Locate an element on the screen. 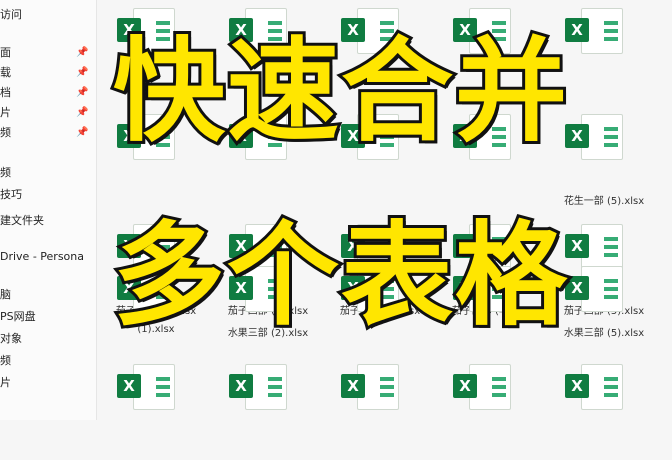 This screenshot has width=672, height=460. sidebar-item-label: 档 is located at coordinates (5, 92).